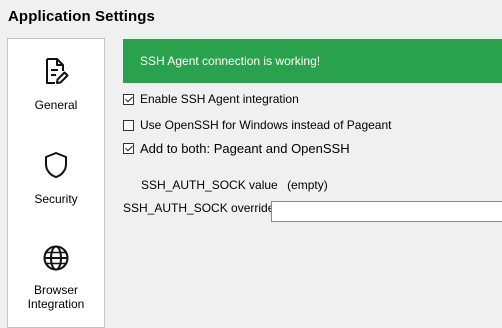 This screenshot has height=328, width=502. Describe the element at coordinates (82, 16) in the screenshot. I see `page-title: Application Settings` at that location.